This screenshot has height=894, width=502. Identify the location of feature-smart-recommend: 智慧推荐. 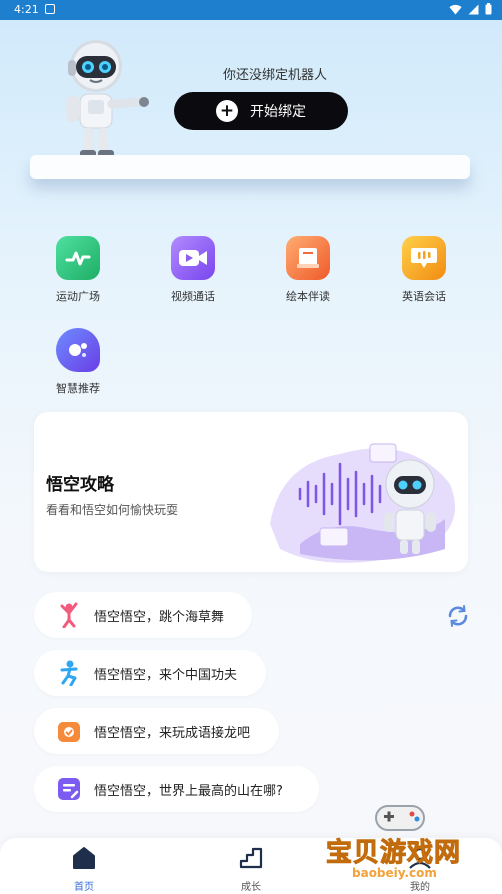
(78, 362).